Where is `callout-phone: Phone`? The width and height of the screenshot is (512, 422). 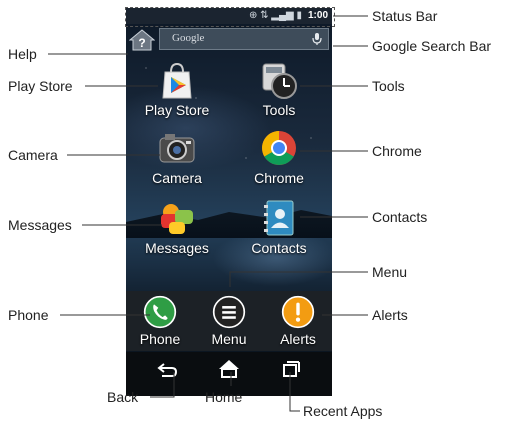 callout-phone: Phone is located at coordinates (28, 315).